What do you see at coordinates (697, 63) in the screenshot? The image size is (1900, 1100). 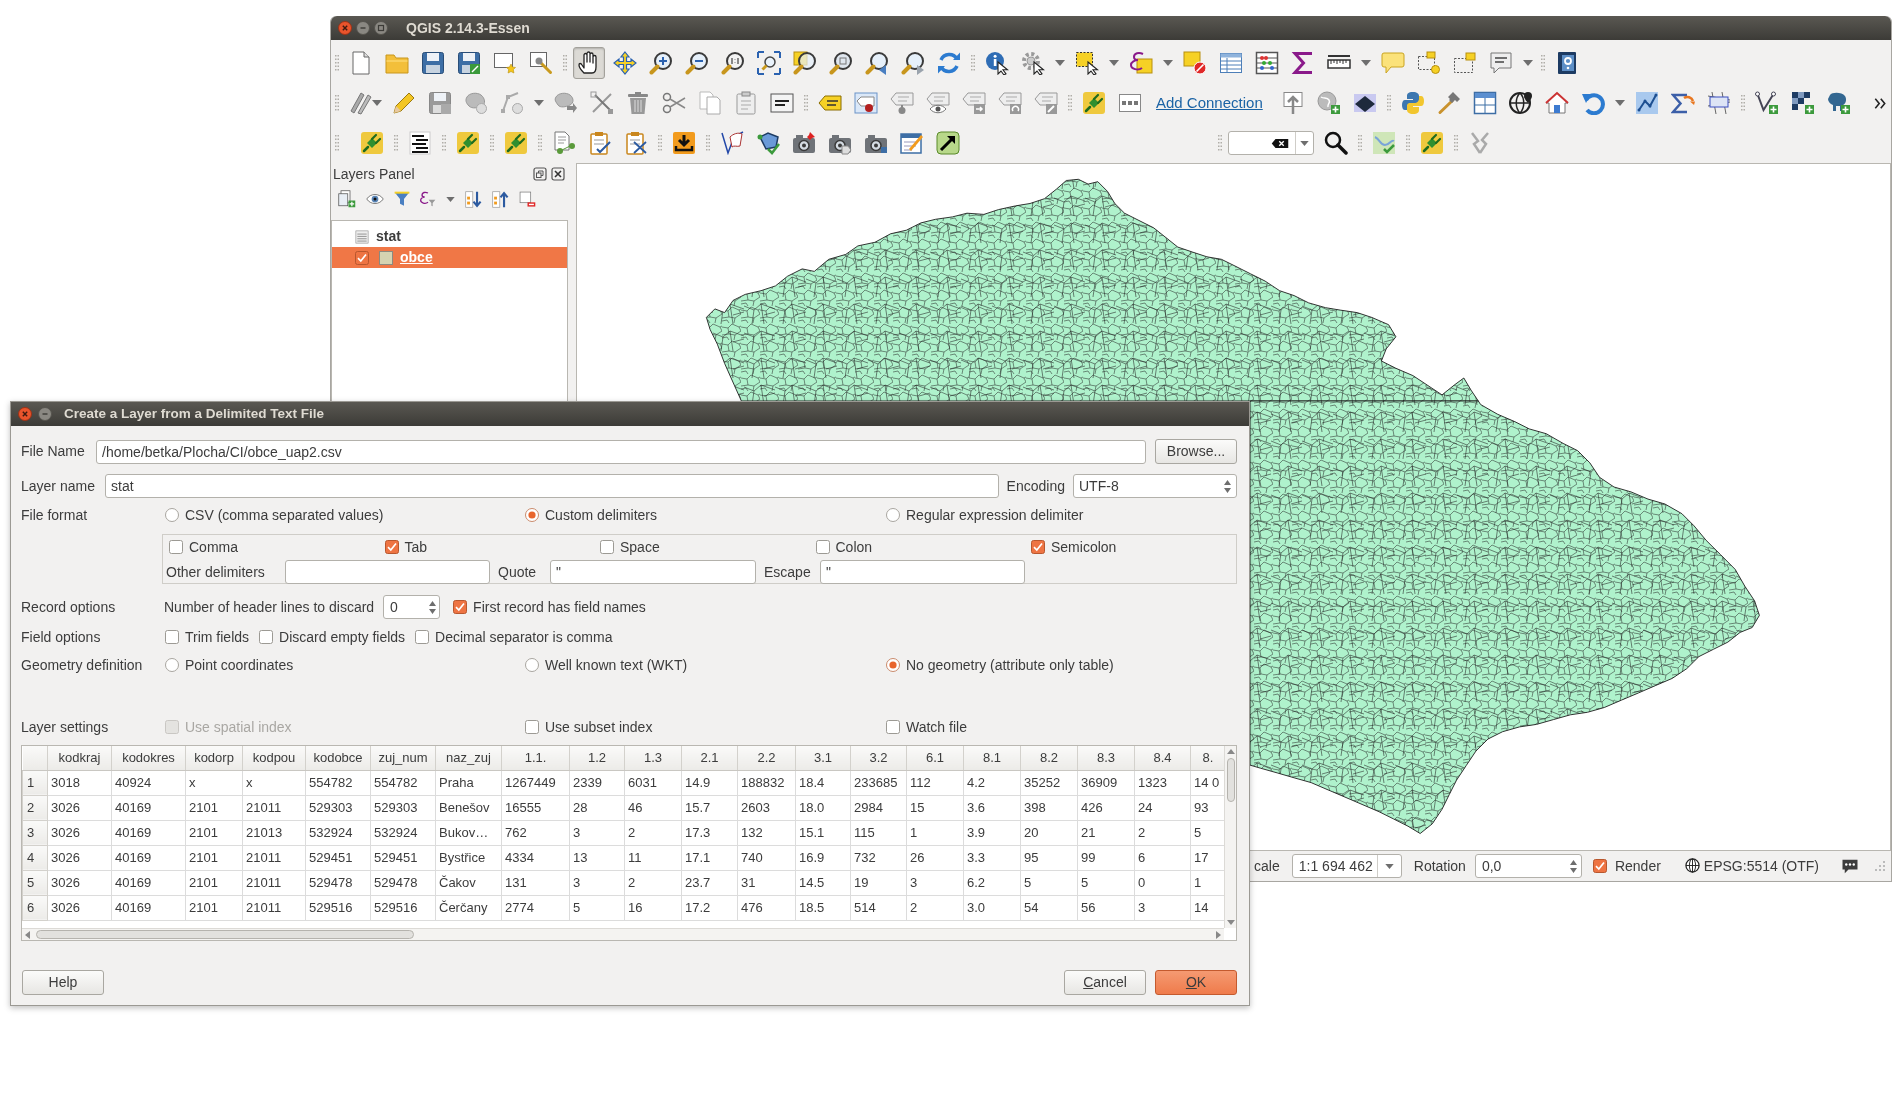 I see `zoom-out-icon` at bounding box center [697, 63].